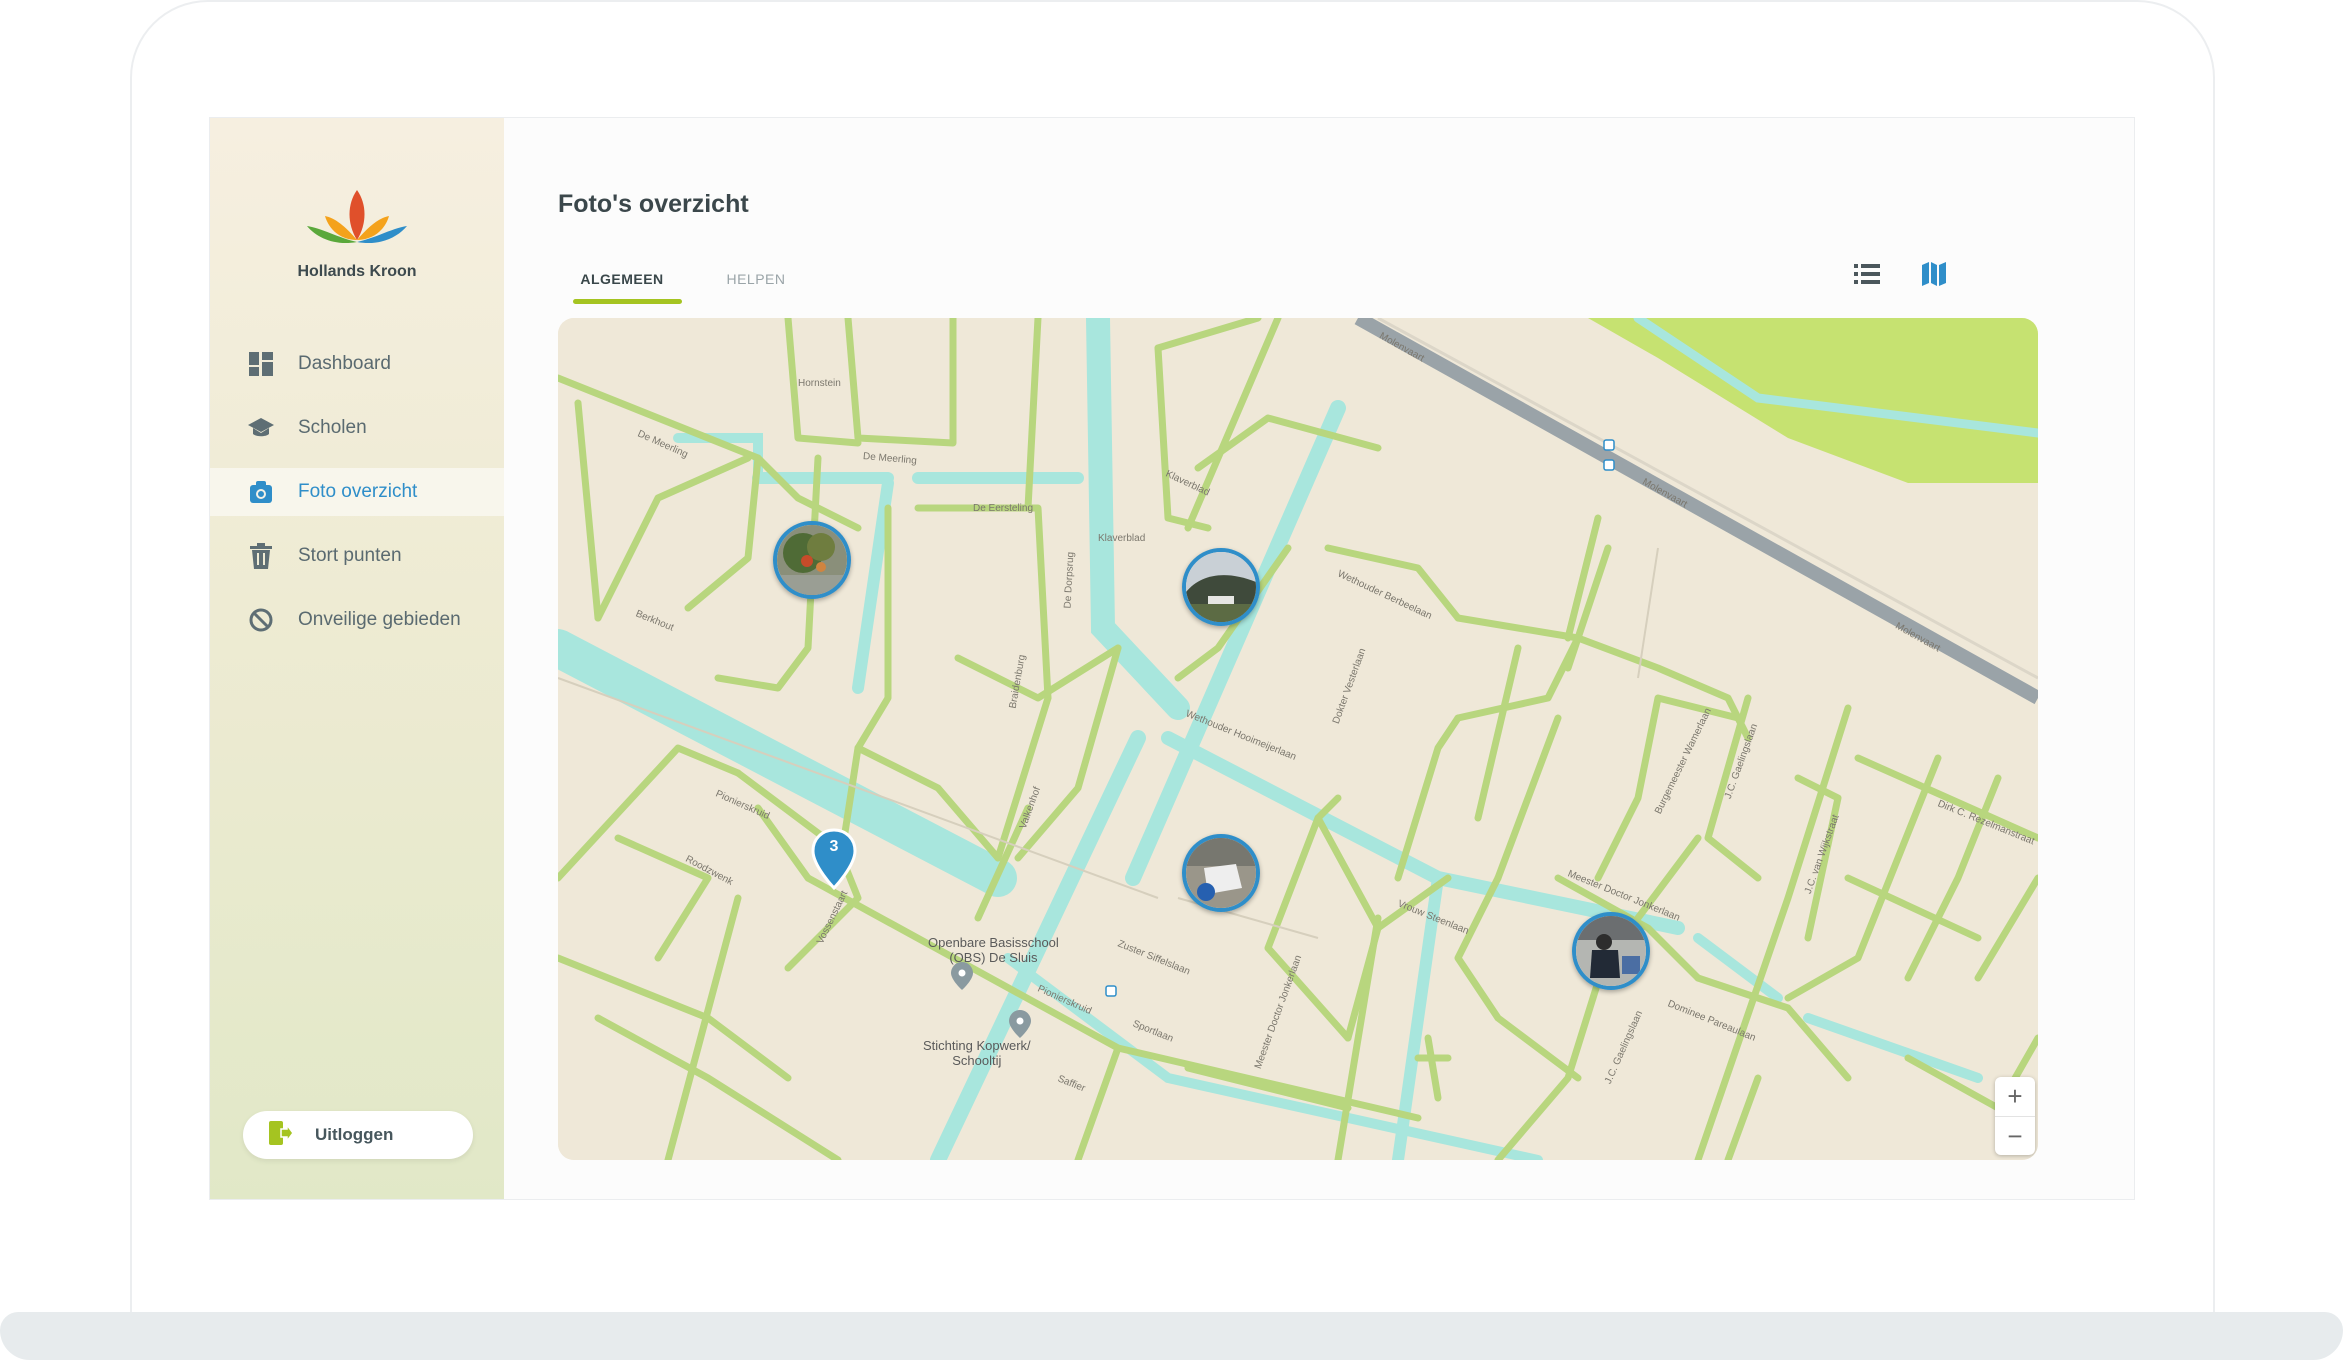 This screenshot has width=2343, height=1360. Describe the element at coordinates (977, 1053) in the screenshot. I see `poi-label-foundation: Stichting Kopwerk/ Schooltij` at that location.